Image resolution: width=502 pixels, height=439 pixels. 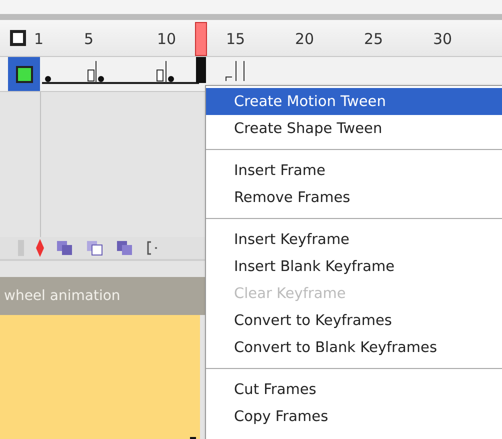 What do you see at coordinates (89, 39) in the screenshot?
I see `frame-number: 5` at bounding box center [89, 39].